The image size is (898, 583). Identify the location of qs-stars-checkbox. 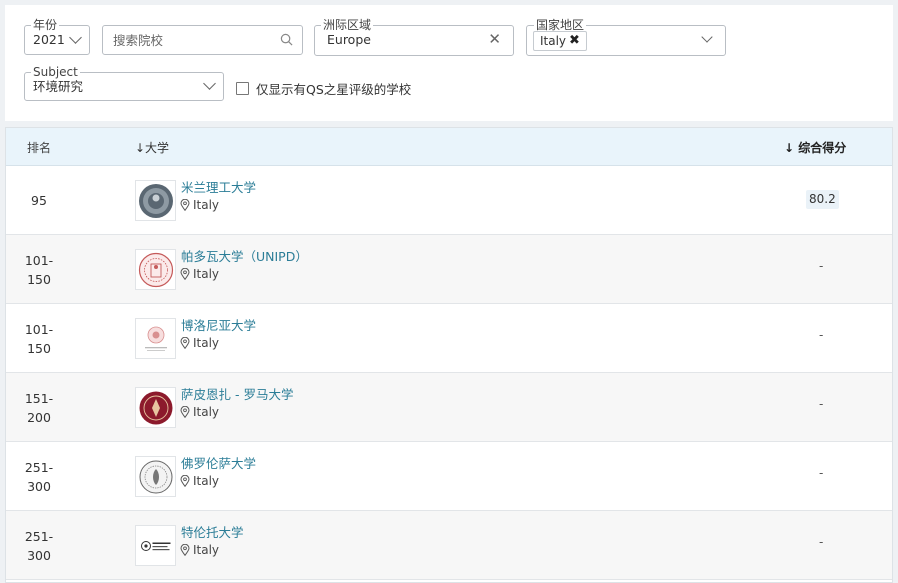
(242, 88).